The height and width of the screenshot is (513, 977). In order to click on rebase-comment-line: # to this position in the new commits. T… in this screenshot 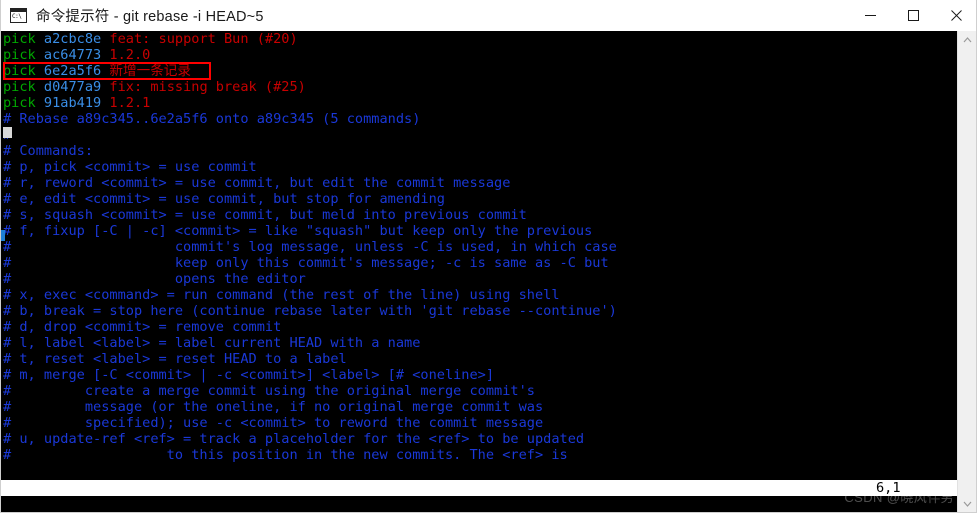, I will do `click(285, 455)`.